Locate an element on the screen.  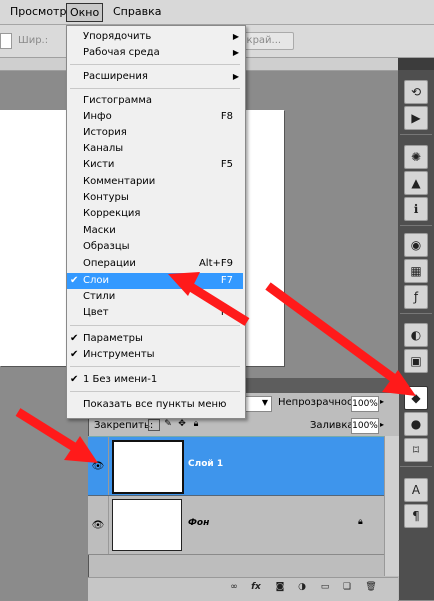
masks-icon: ▣ is located at coordinates (416, 361).